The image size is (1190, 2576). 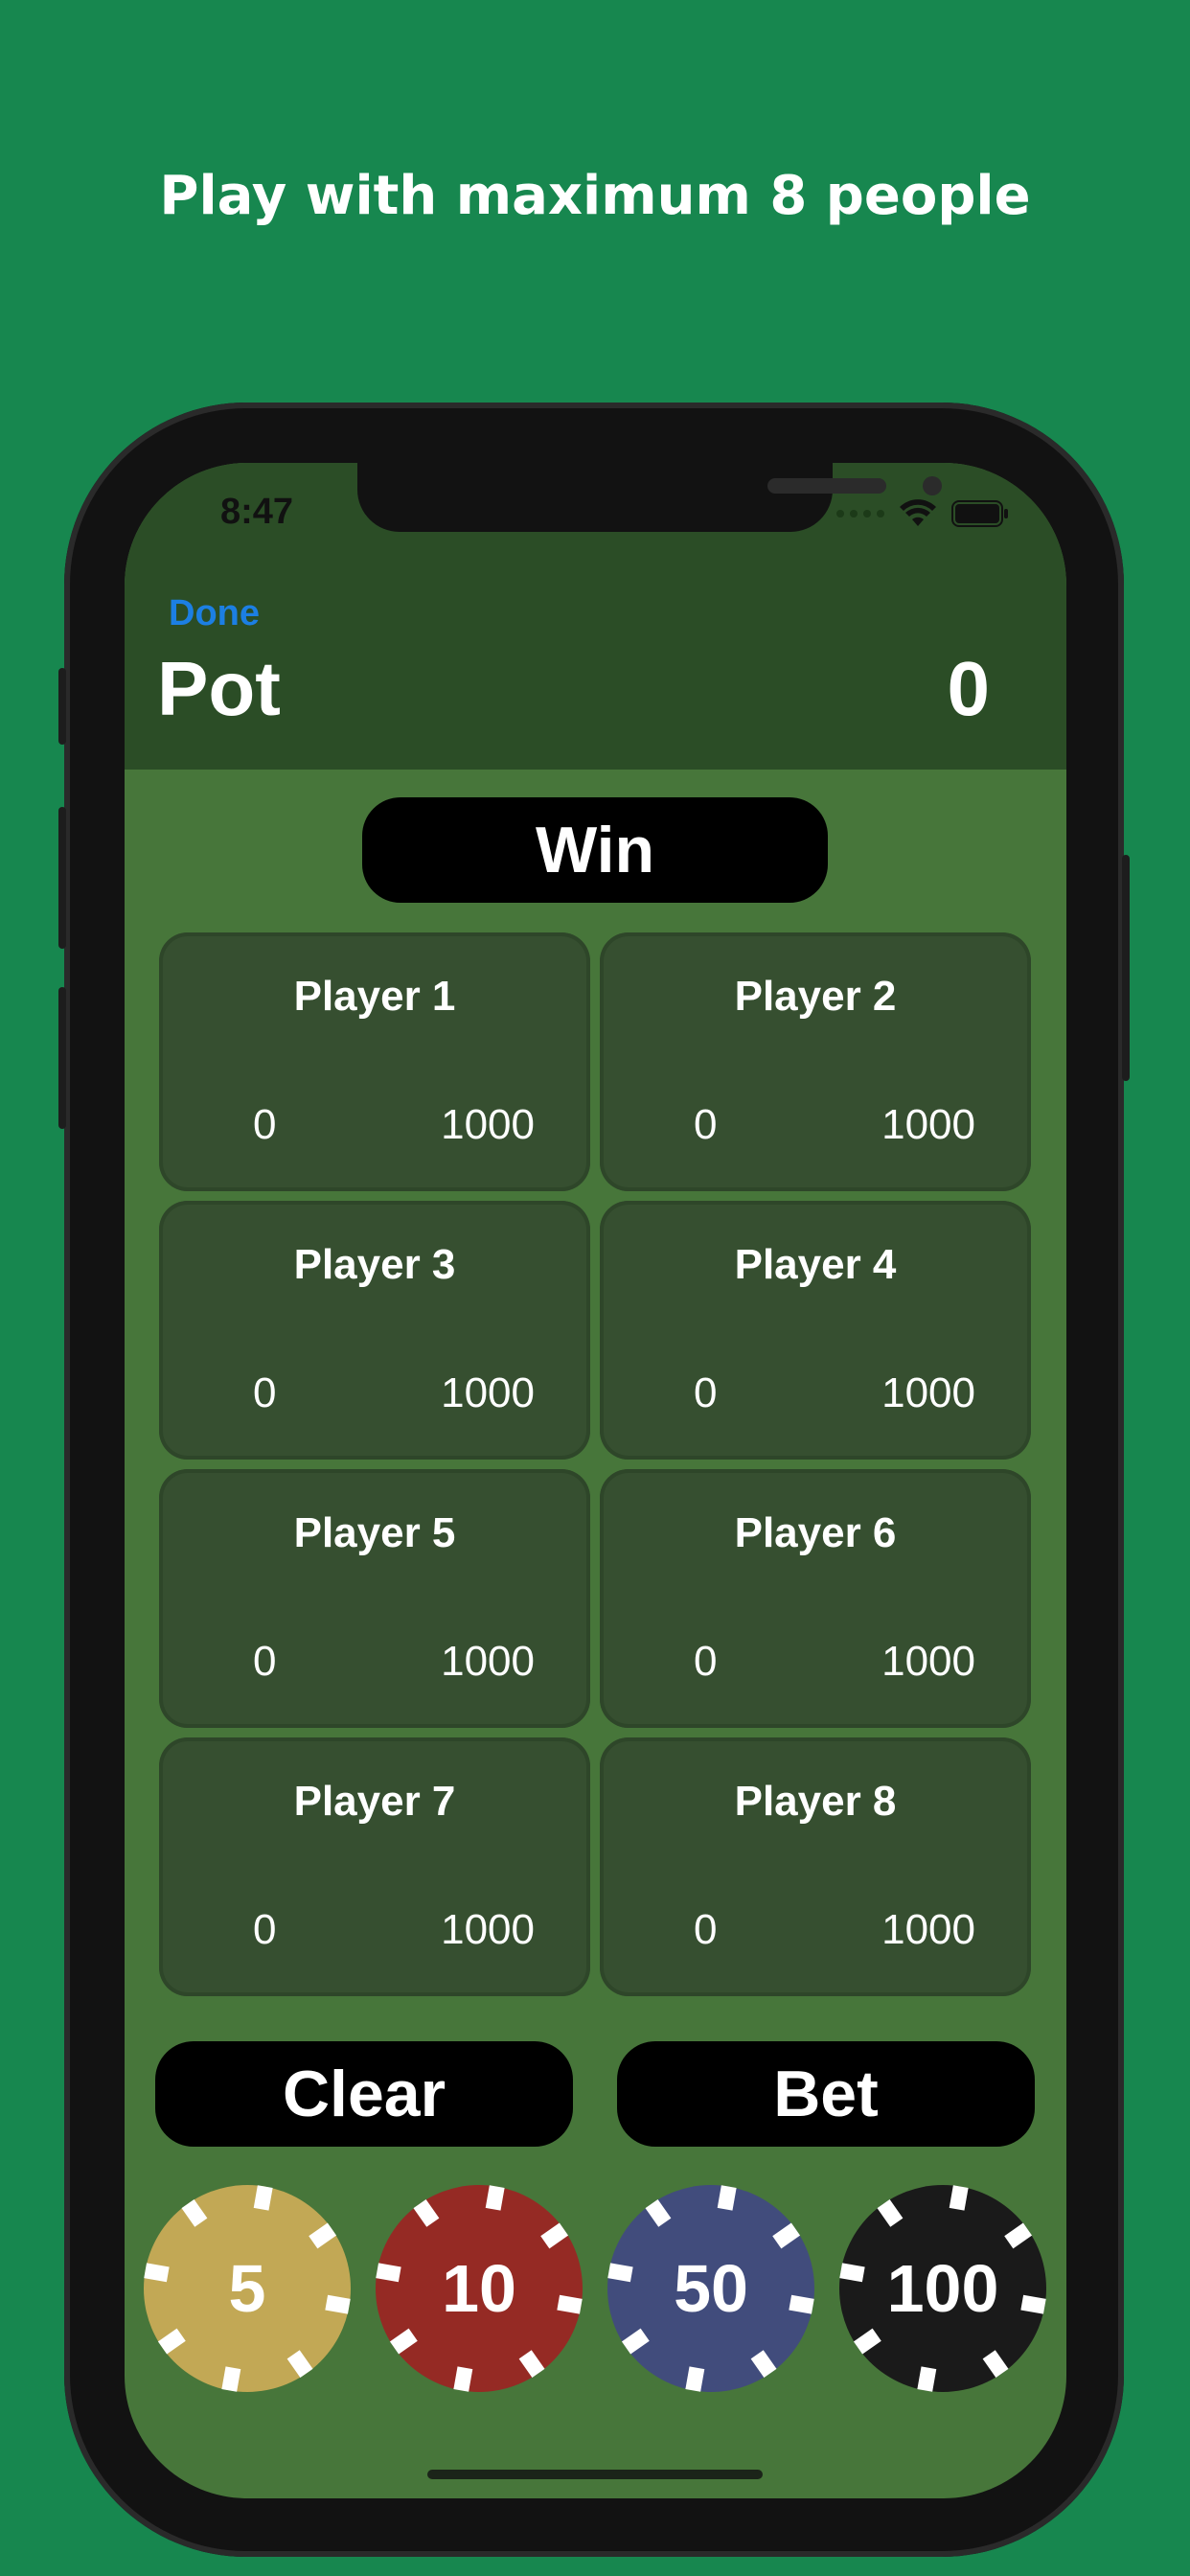 What do you see at coordinates (816, 1866) in the screenshot?
I see `player-card-8: Player 8 0 1000` at bounding box center [816, 1866].